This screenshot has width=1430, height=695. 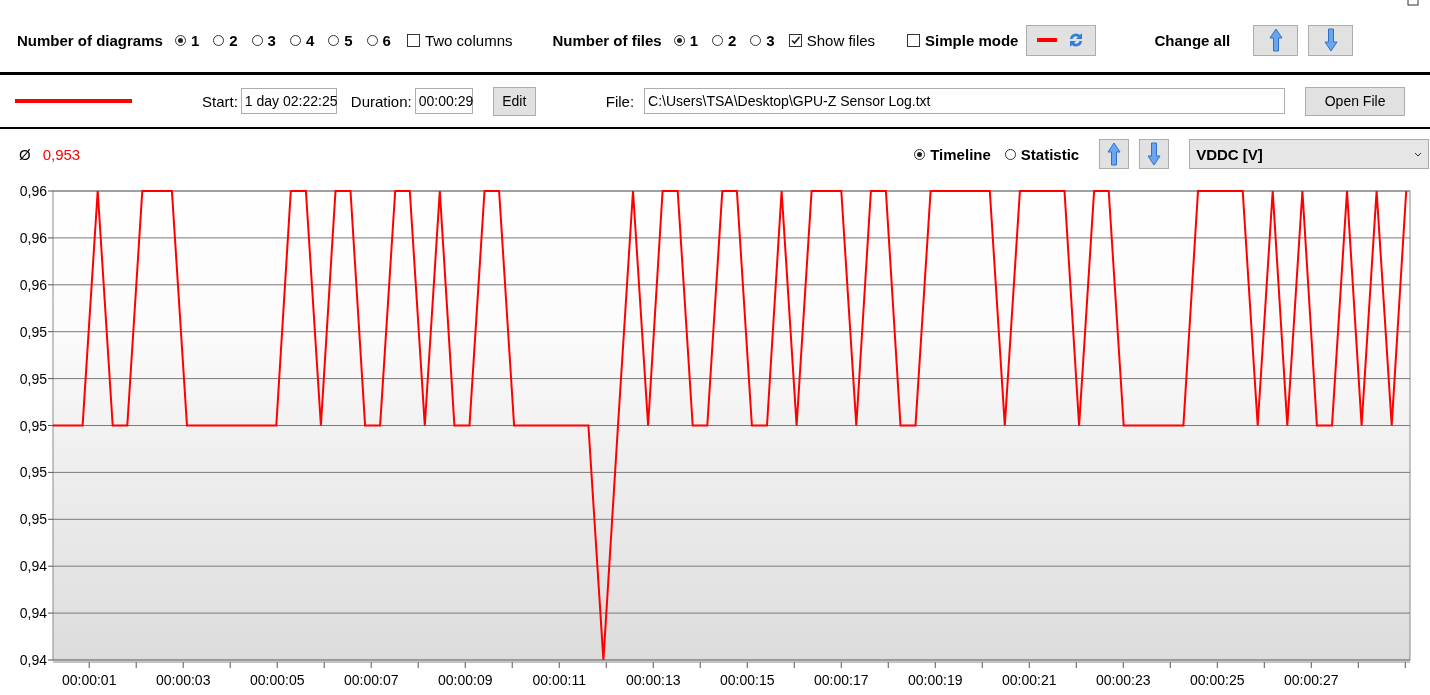 I want to click on change-all-label: Change all, so click(x=1192, y=40).